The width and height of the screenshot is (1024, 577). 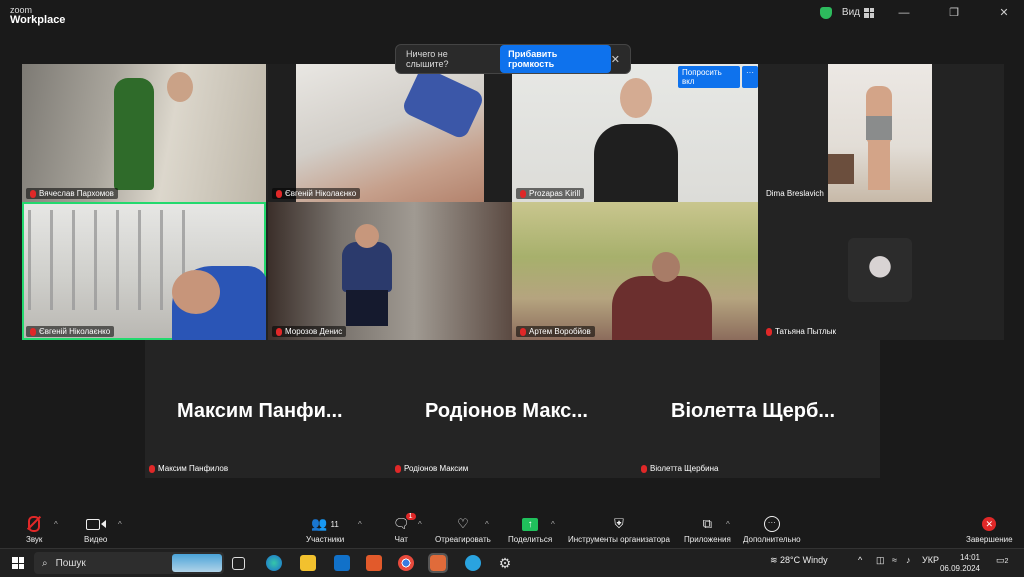 I want to click on tile-name-label: Морозов Денис, so click(x=309, y=331).